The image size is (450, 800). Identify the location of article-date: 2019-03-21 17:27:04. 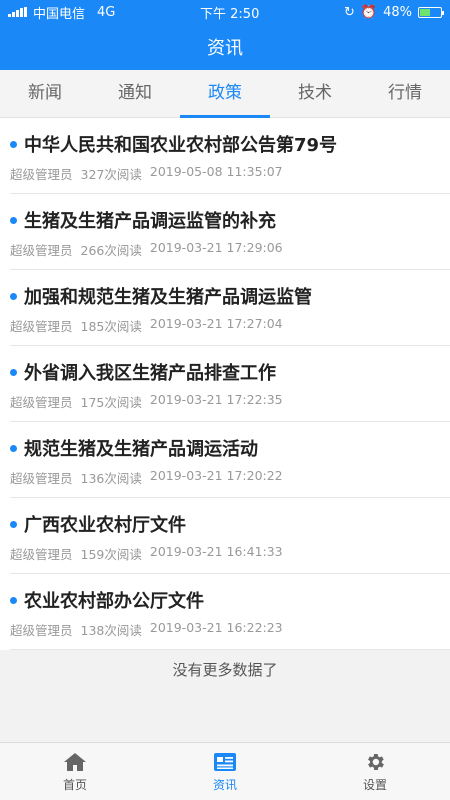
(216, 323).